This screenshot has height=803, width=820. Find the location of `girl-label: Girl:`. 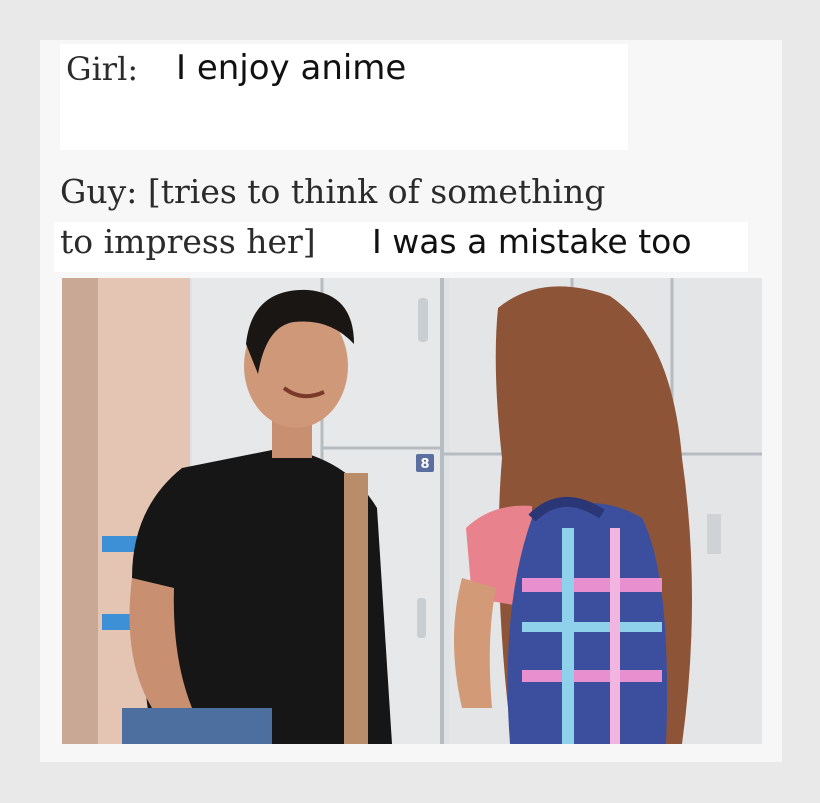

girl-label: Girl: is located at coordinates (102, 69).